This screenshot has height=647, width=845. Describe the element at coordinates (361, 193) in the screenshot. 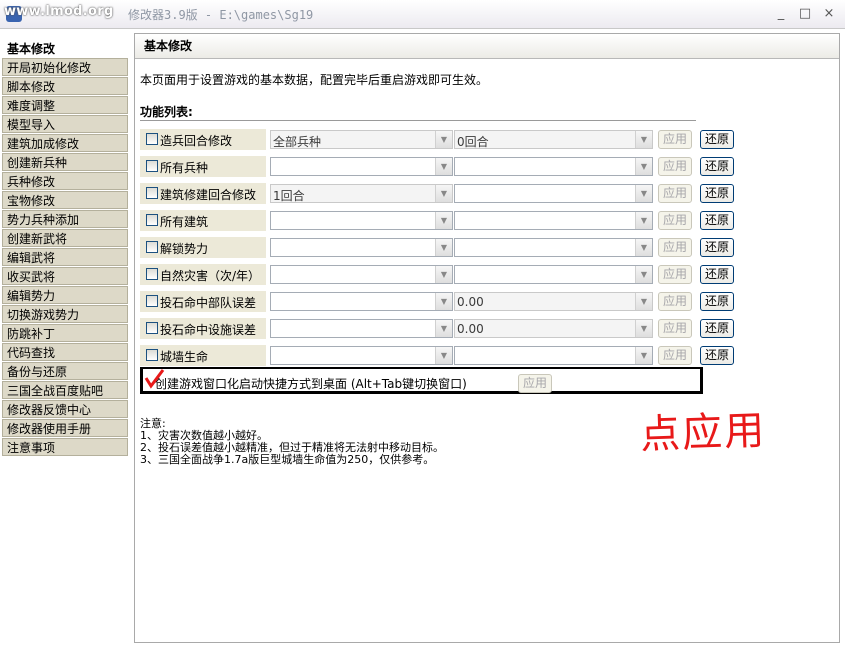

I see `primary-select: 1回合 ▼` at that location.